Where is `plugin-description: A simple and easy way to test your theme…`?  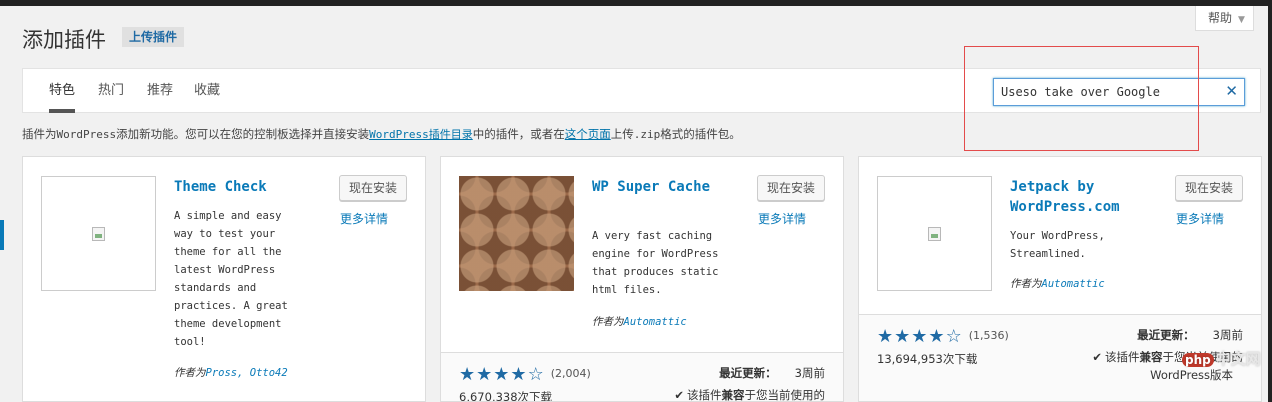
plugin-description: A simple and easy way to test your theme… is located at coordinates (231, 279).